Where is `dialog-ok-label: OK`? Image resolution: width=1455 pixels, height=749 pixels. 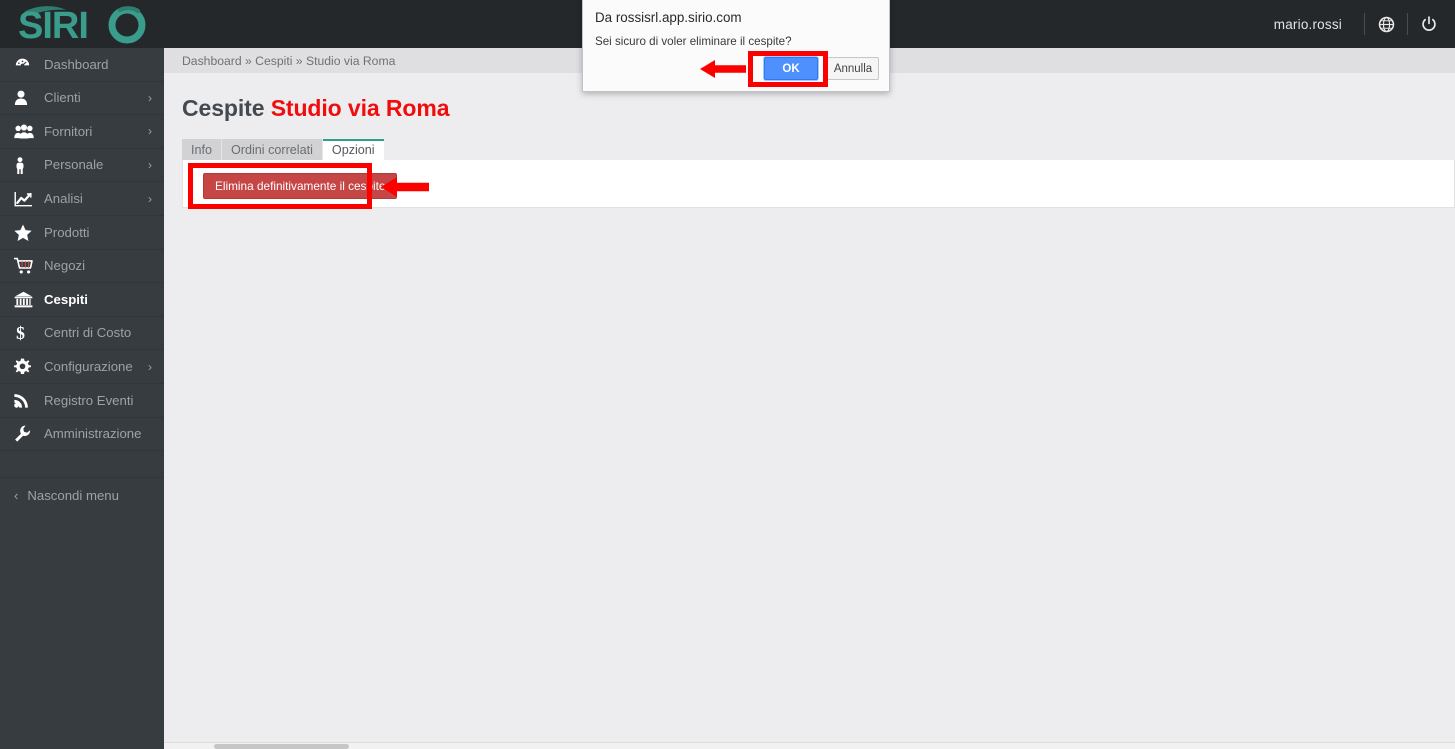
dialog-ok-label: OK is located at coordinates (791, 68).